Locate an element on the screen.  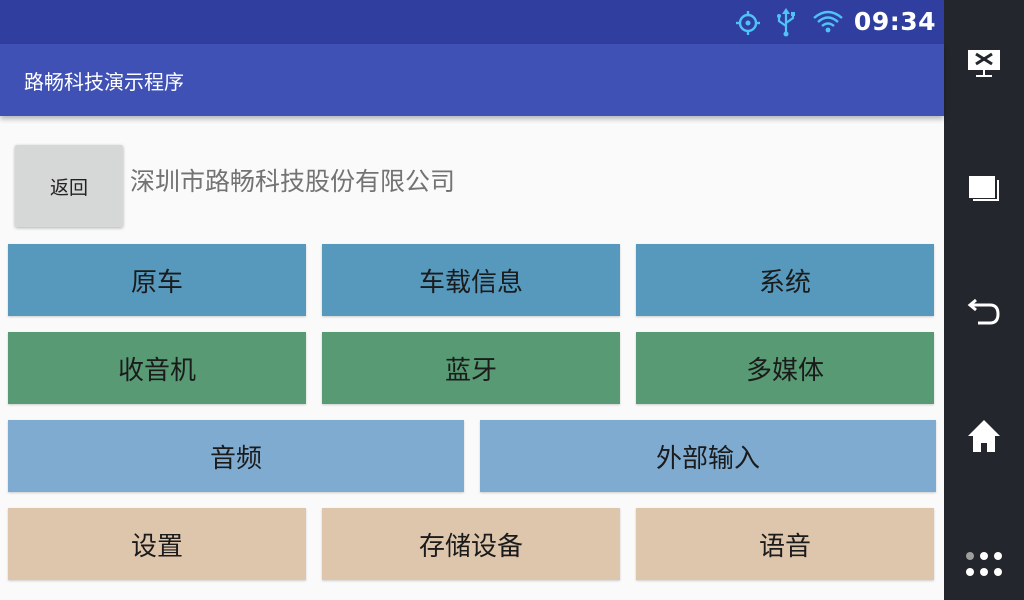
vehicle-info-button: 车载信息 is located at coordinates (471, 280).